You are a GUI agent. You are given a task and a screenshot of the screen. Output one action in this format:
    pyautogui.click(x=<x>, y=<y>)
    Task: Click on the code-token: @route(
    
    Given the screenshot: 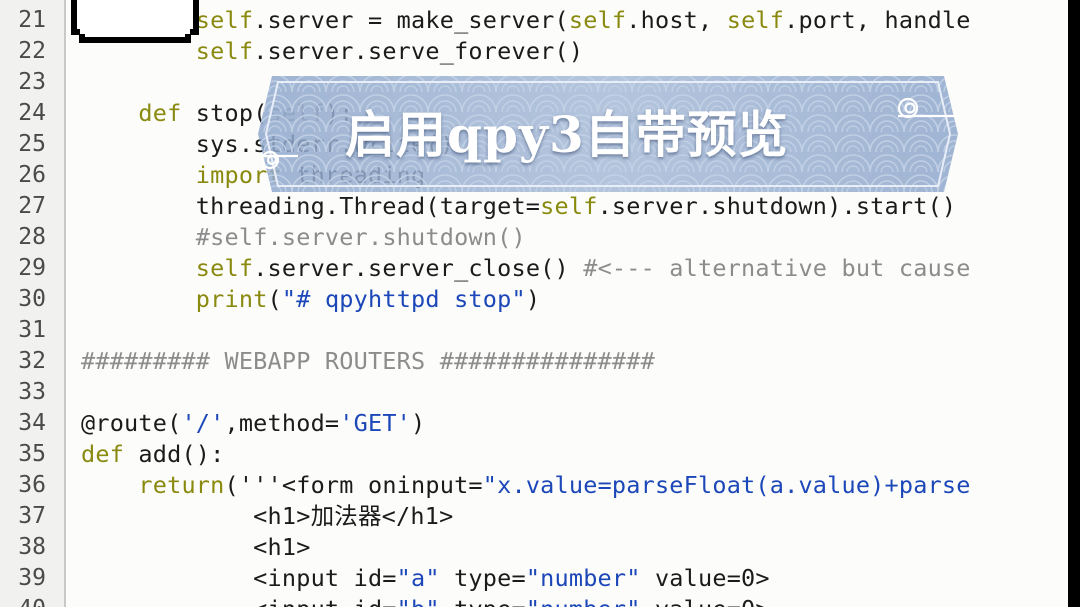 What is the action you would take?
    pyautogui.click(x=131, y=423)
    